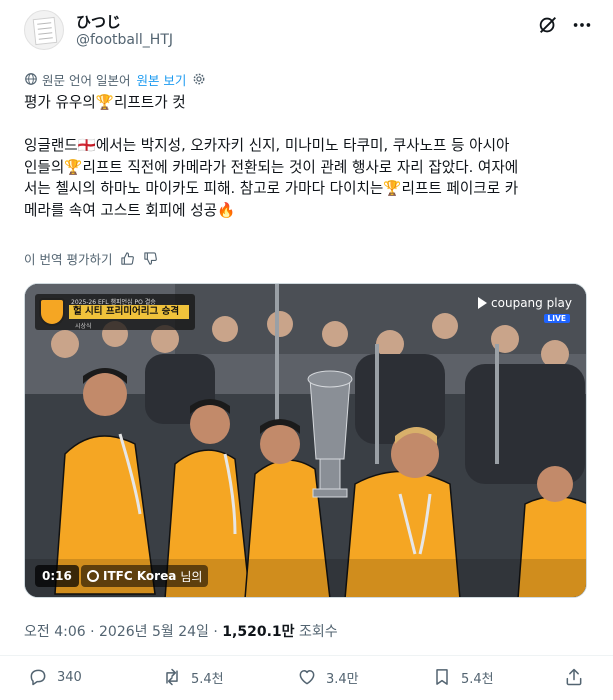 The image size is (613, 700). Describe the element at coordinates (93, 576) in the screenshot. I see `credit-logo-icon` at that location.